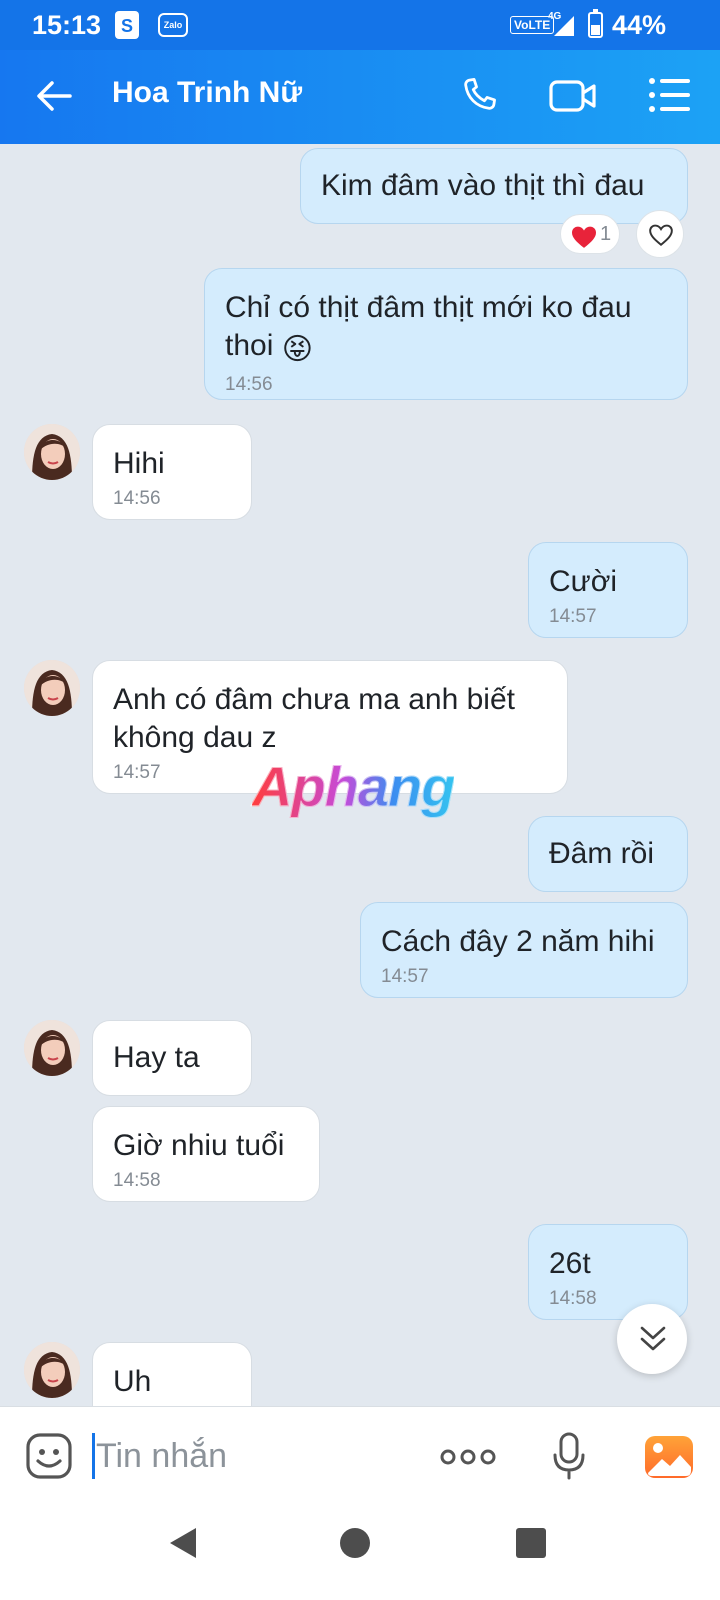 This screenshot has width=720, height=1600. Describe the element at coordinates (156, 1057) in the screenshot. I see `message-text: Hay ta` at that location.